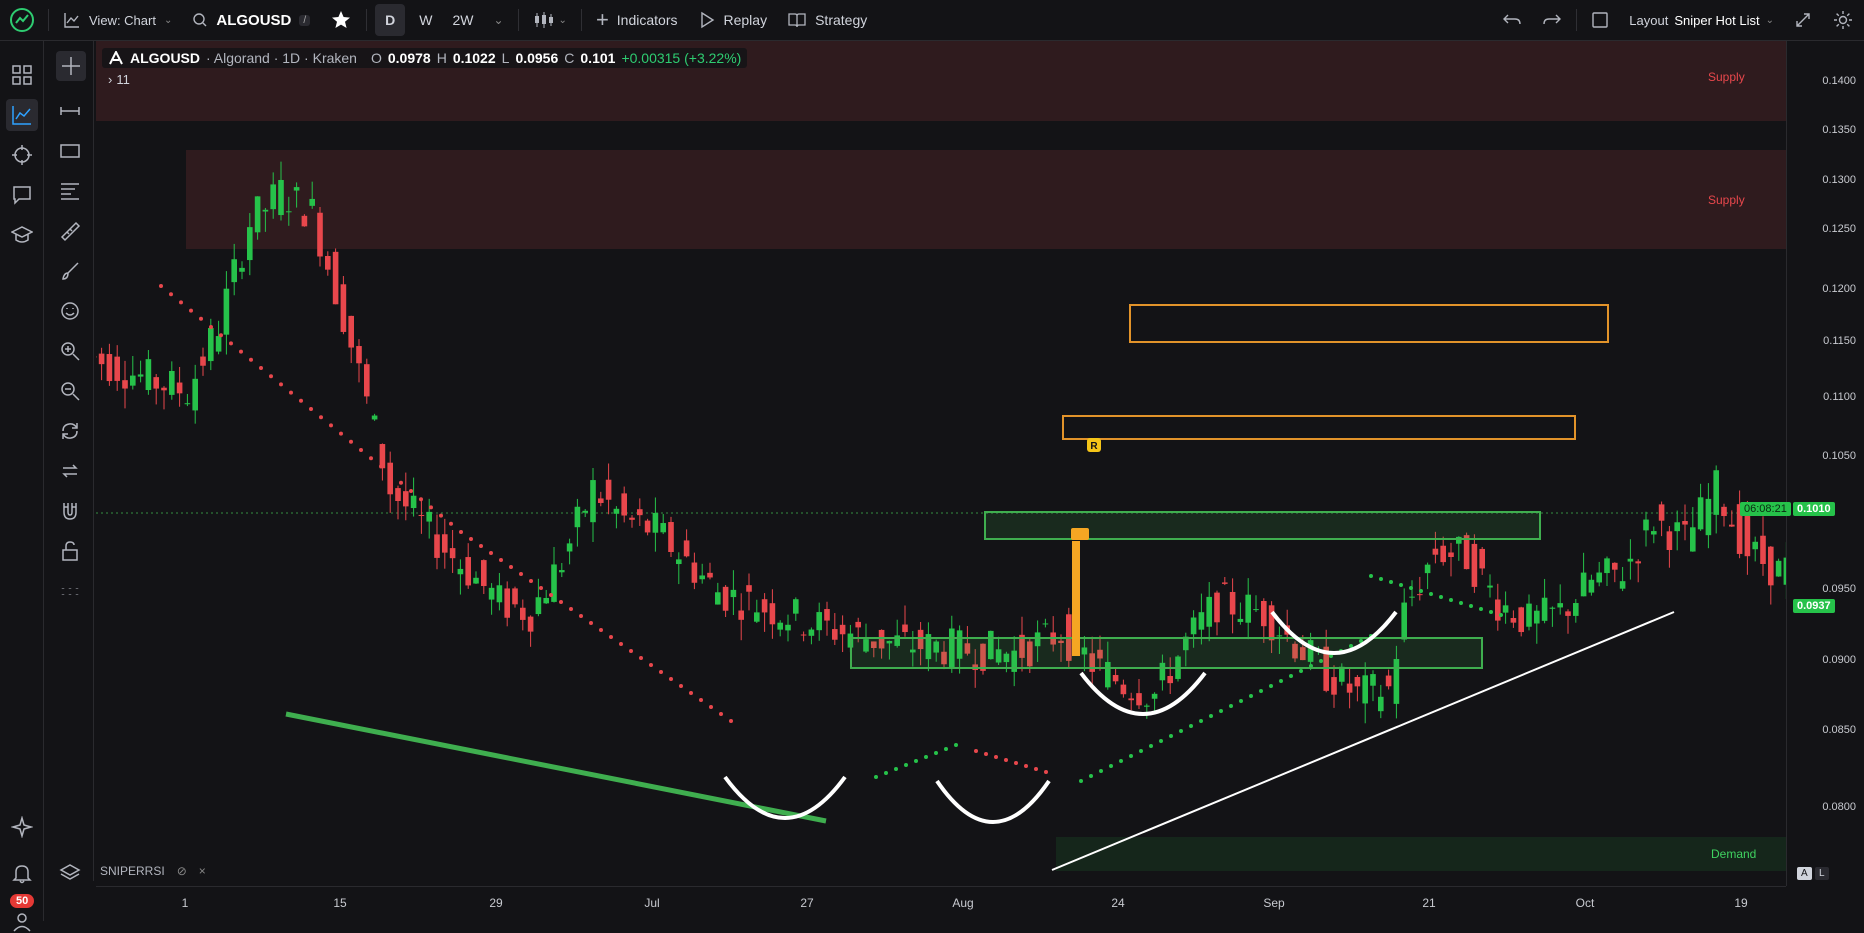 The width and height of the screenshot is (1864, 933). I want to click on bar-countdown-tag: 06:08:21, so click(1765, 509).